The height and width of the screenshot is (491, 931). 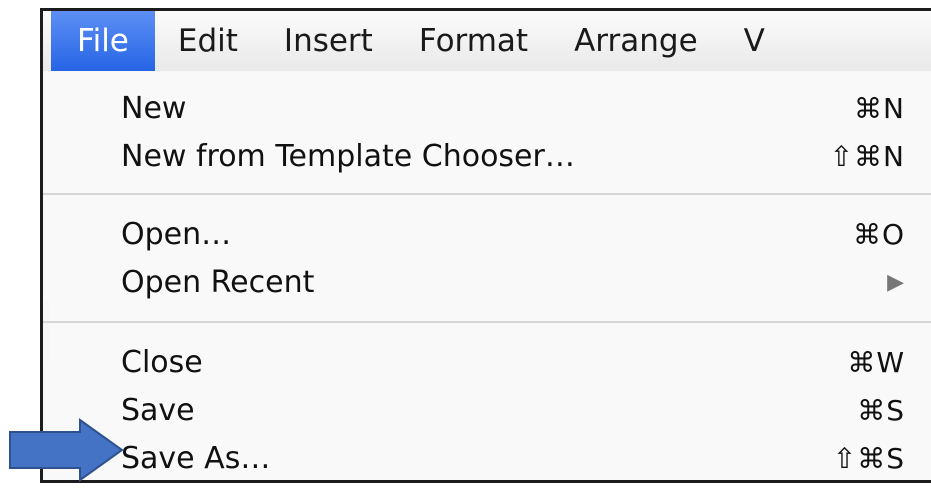 What do you see at coordinates (328, 41) in the screenshot?
I see `menu-insert: Insert` at bounding box center [328, 41].